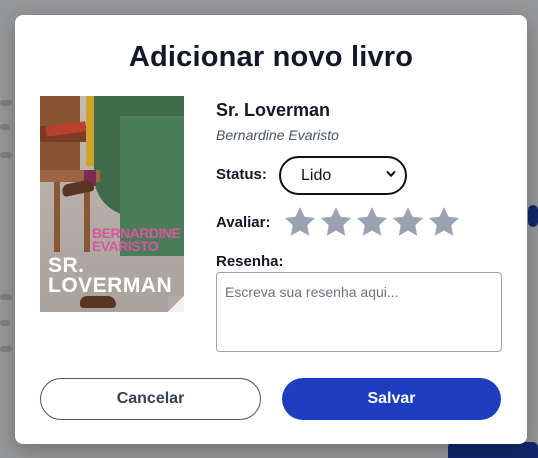 The image size is (538, 458). Describe the element at coordinates (250, 261) in the screenshot. I see `review-label: Resenha:` at that location.